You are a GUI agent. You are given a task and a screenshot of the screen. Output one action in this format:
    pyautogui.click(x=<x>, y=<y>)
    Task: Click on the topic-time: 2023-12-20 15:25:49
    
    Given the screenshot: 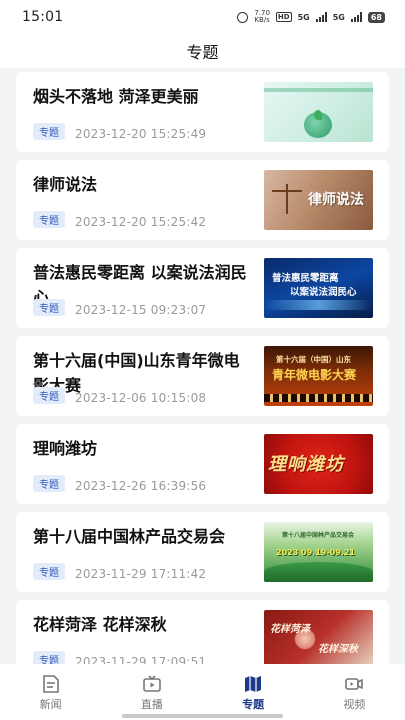 What is the action you would take?
    pyautogui.click(x=141, y=134)
    